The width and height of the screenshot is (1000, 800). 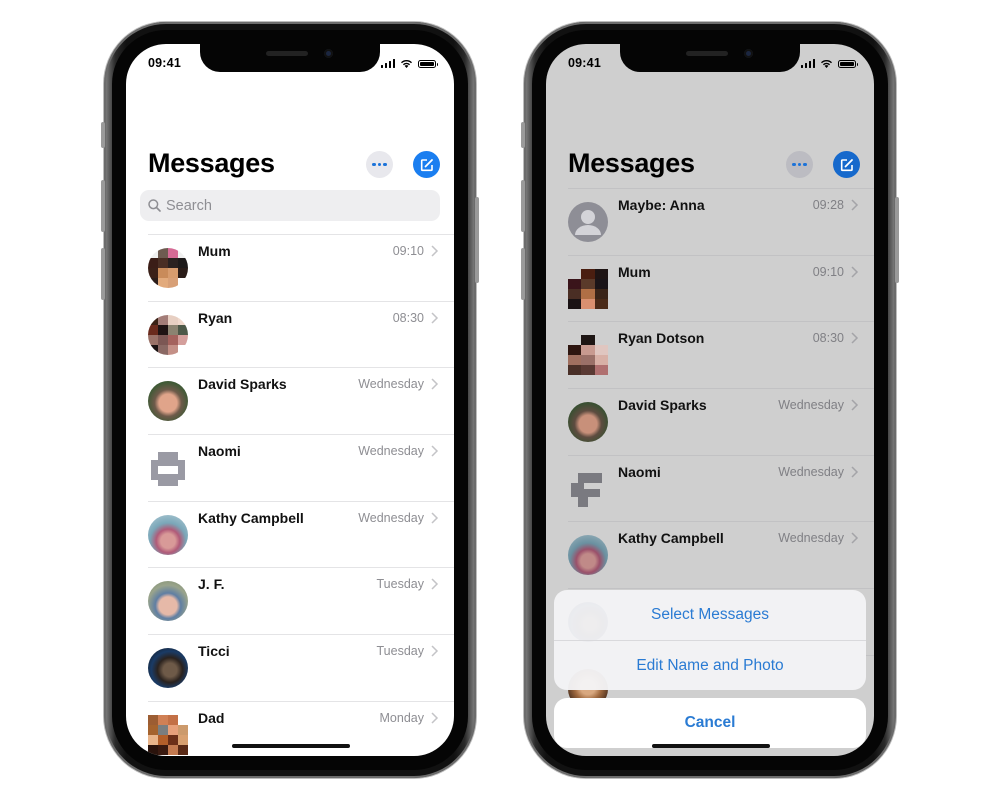 I want to click on contact-name: Ryan, so click(x=215, y=317).